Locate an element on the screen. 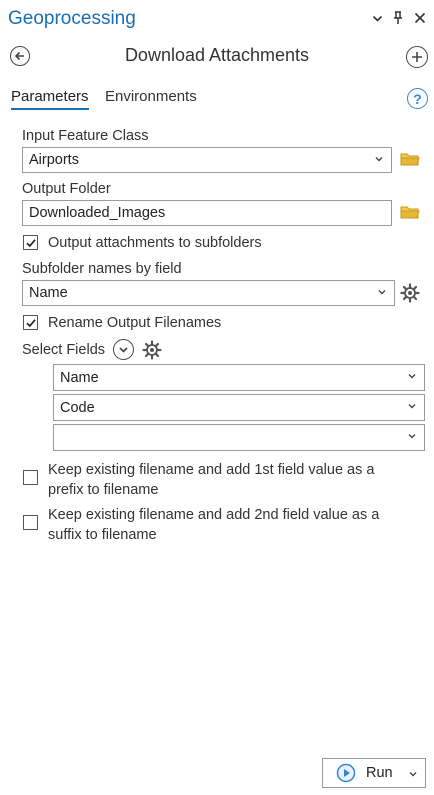 Image resolution: width=434 pixels, height=795 pixels. select-field-2: Code is located at coordinates (239, 407).